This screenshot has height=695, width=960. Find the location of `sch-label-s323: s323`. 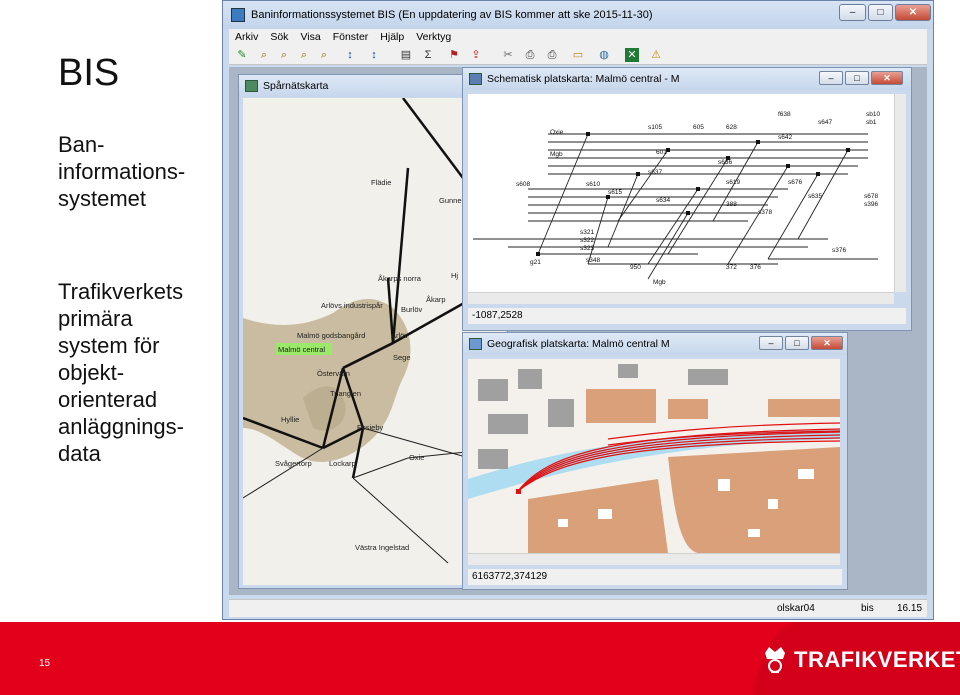

sch-label-s323: s323 is located at coordinates (587, 248).